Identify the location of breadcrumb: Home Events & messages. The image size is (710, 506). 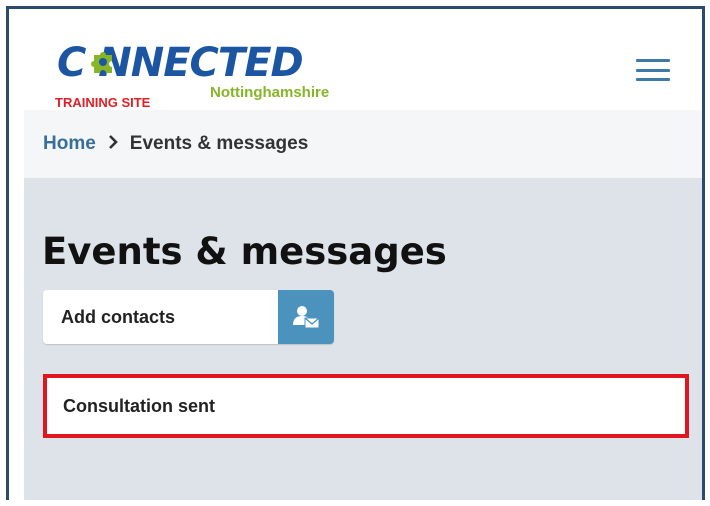
(363, 144).